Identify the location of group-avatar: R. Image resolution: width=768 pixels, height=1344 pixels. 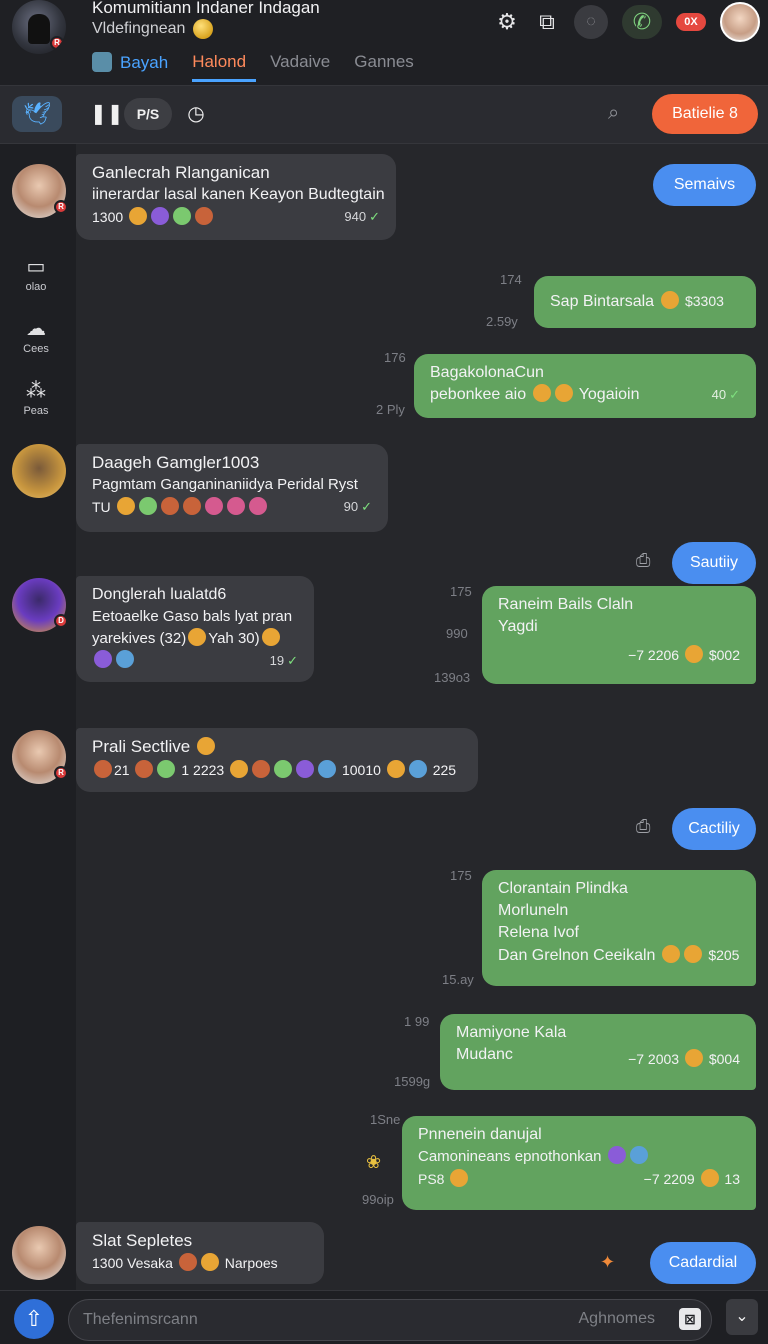
(39, 27).